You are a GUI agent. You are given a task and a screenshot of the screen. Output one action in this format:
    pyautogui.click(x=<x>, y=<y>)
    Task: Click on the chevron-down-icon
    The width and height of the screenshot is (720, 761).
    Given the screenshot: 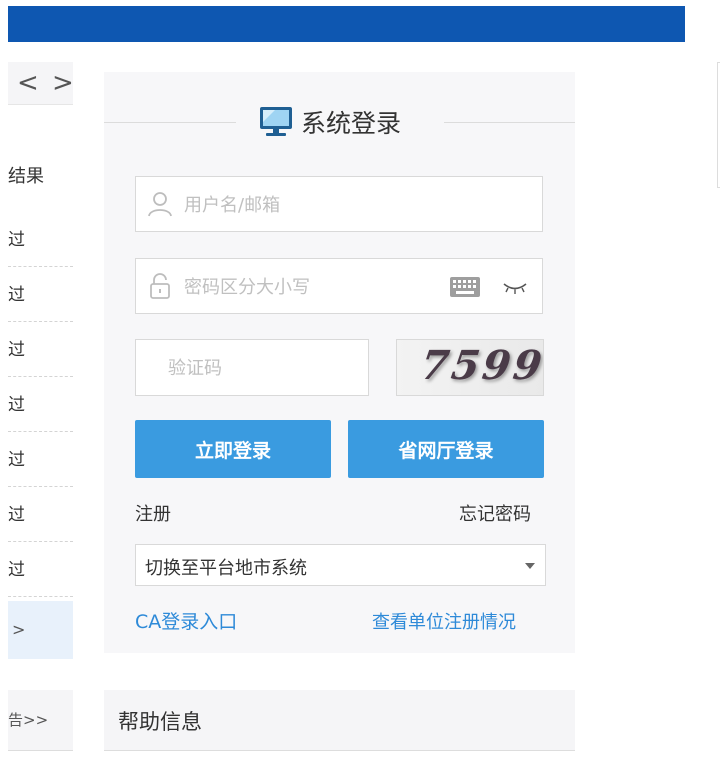 What is the action you would take?
    pyautogui.click(x=530, y=566)
    